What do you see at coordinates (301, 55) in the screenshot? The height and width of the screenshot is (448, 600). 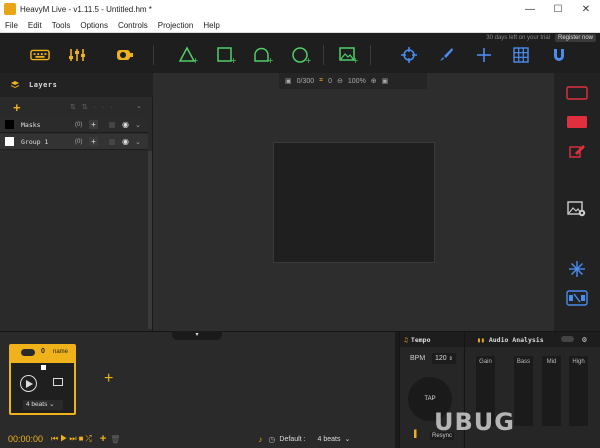 I see `circle-add-icon: +` at bounding box center [301, 55].